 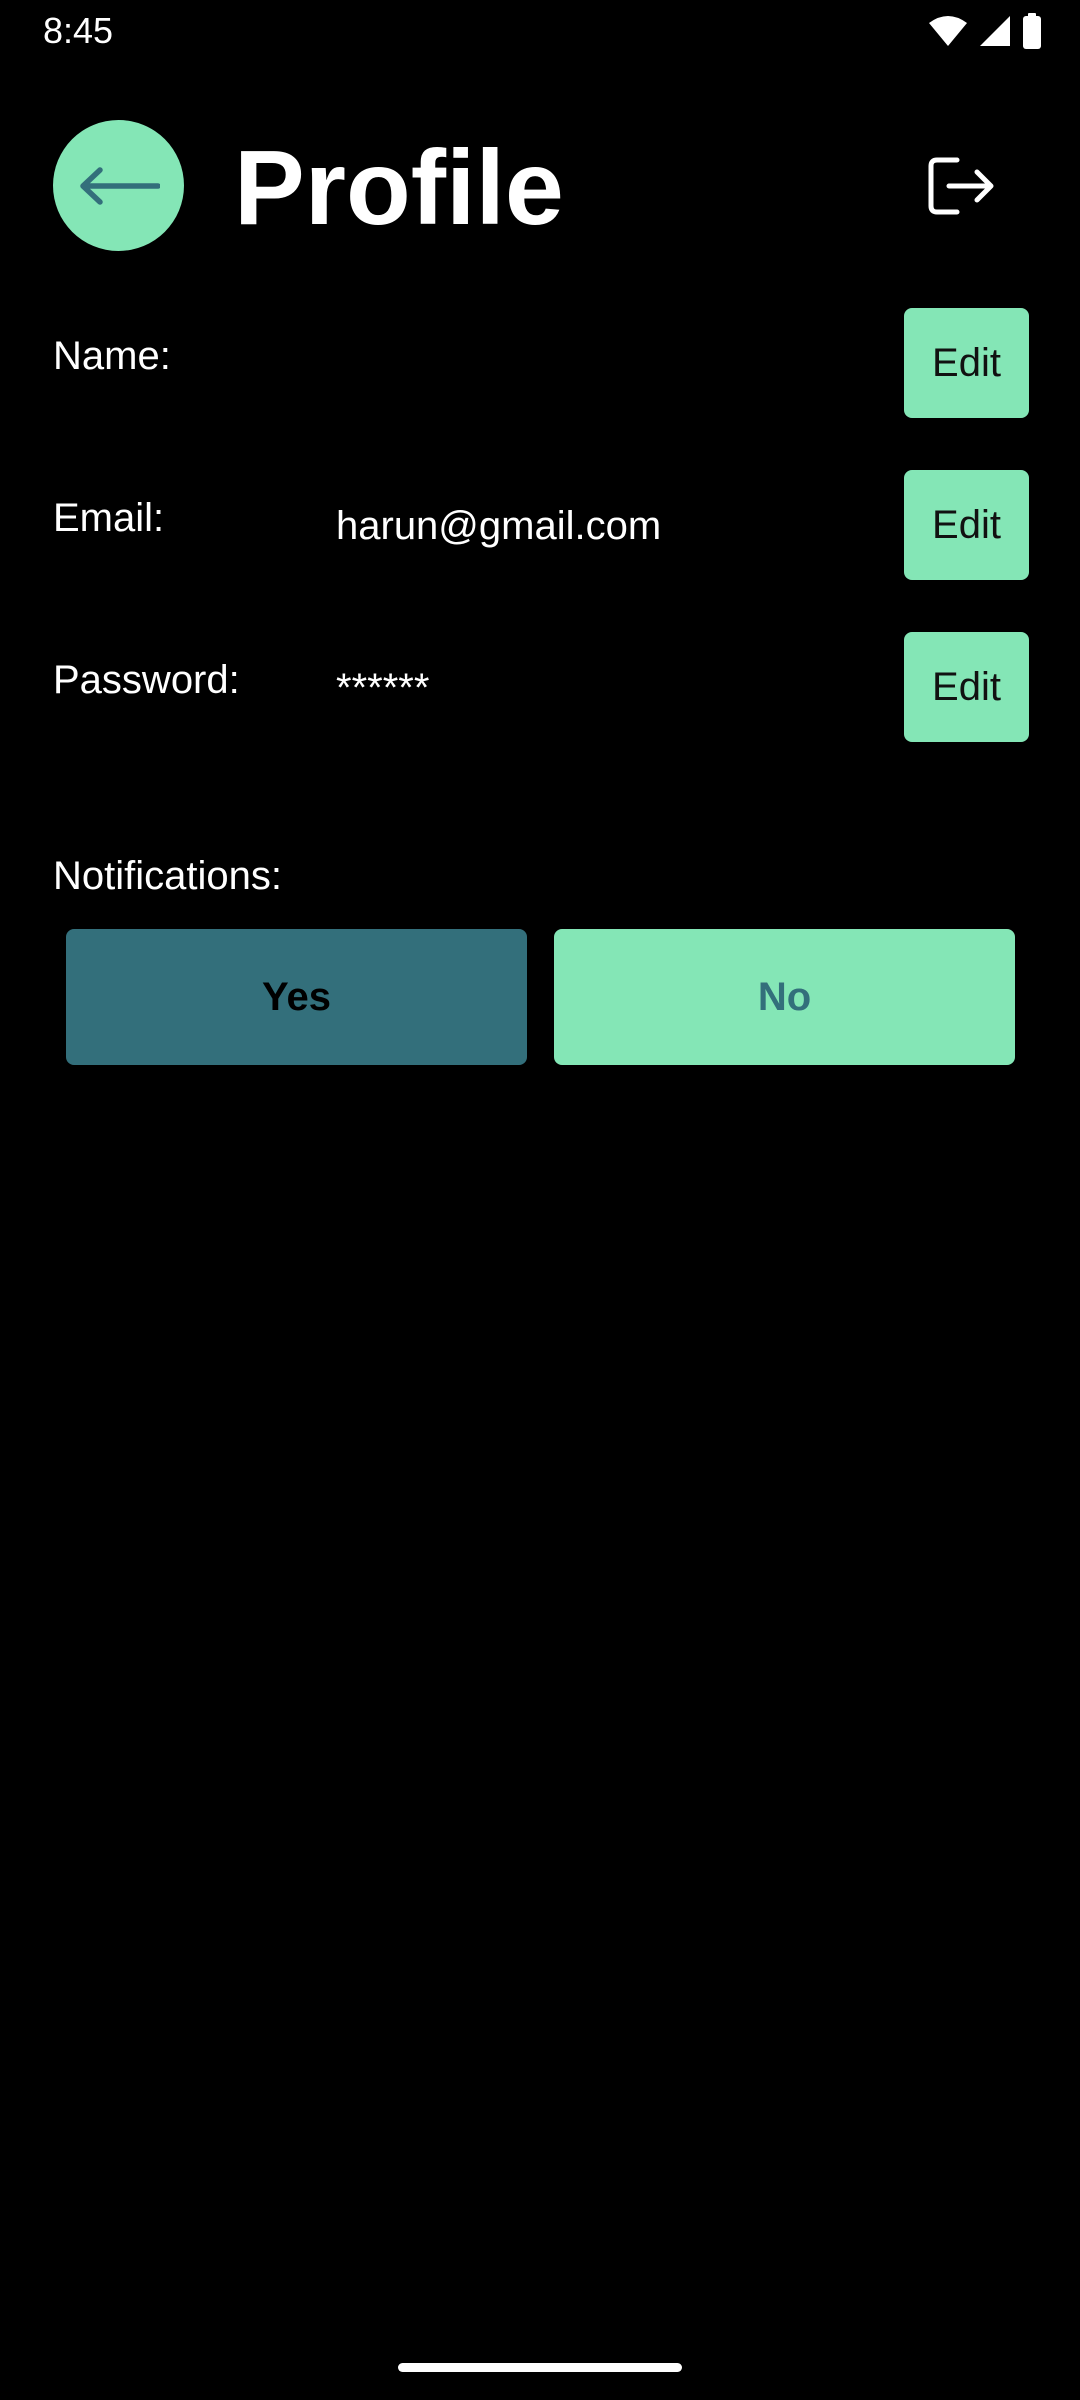 I want to click on password-label: Password:, so click(x=146, y=680).